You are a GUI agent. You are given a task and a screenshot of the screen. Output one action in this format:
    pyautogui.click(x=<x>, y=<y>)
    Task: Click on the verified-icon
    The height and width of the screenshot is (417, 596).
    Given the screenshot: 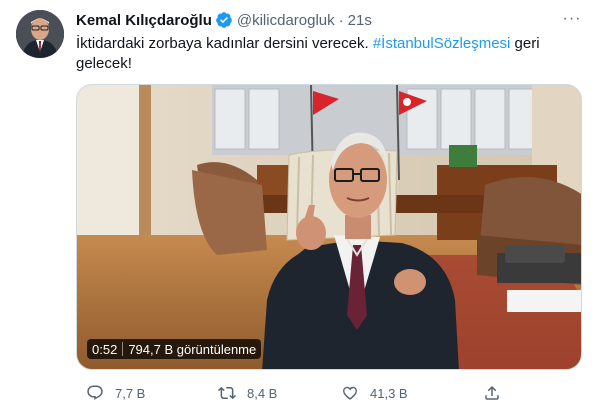 What is the action you would take?
    pyautogui.click(x=224, y=20)
    